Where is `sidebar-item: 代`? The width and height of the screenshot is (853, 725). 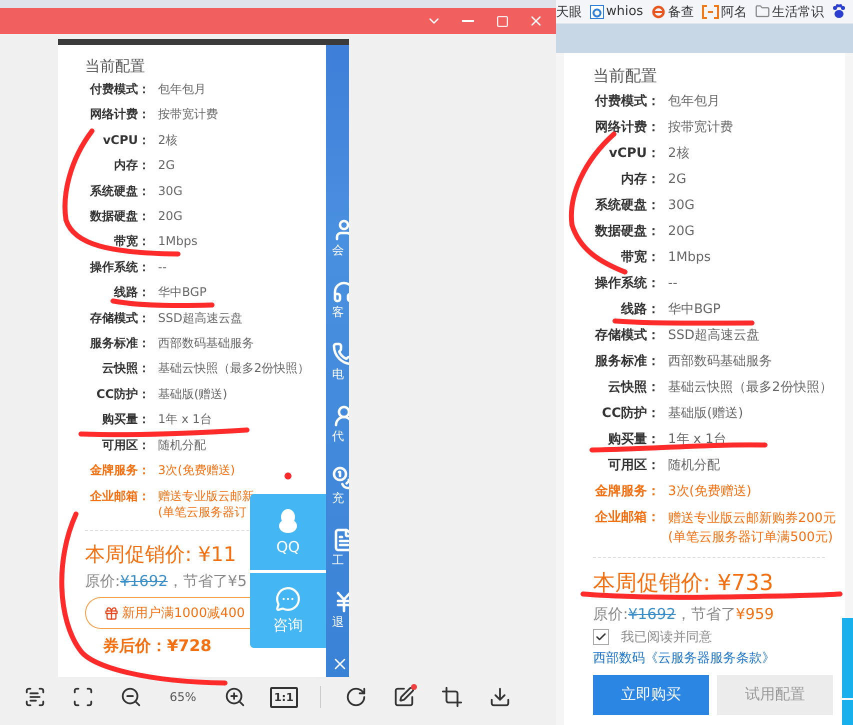 sidebar-item: 代 is located at coordinates (337, 435).